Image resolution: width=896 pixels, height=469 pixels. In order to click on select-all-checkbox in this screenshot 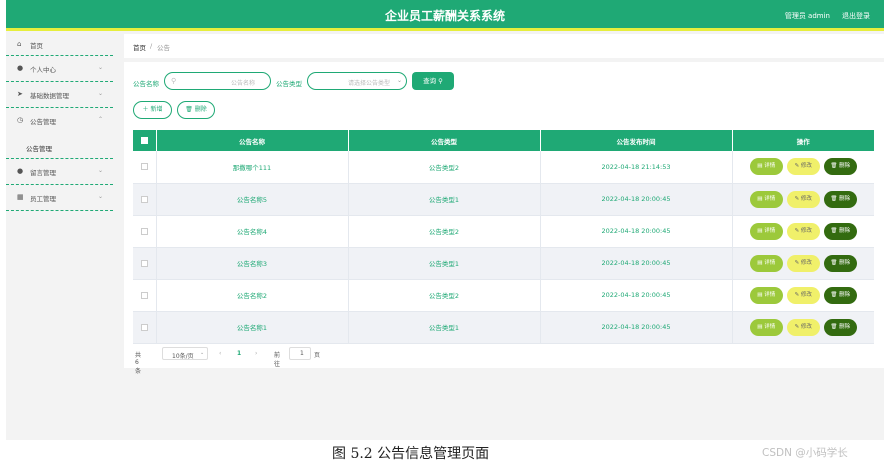, I will do `click(144, 140)`.